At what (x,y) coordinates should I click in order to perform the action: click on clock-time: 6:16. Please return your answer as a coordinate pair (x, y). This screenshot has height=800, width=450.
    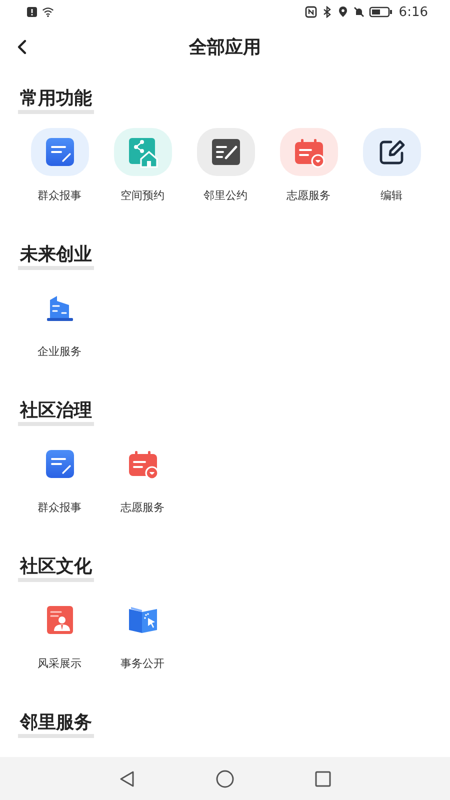
    Looking at the image, I should click on (413, 12).